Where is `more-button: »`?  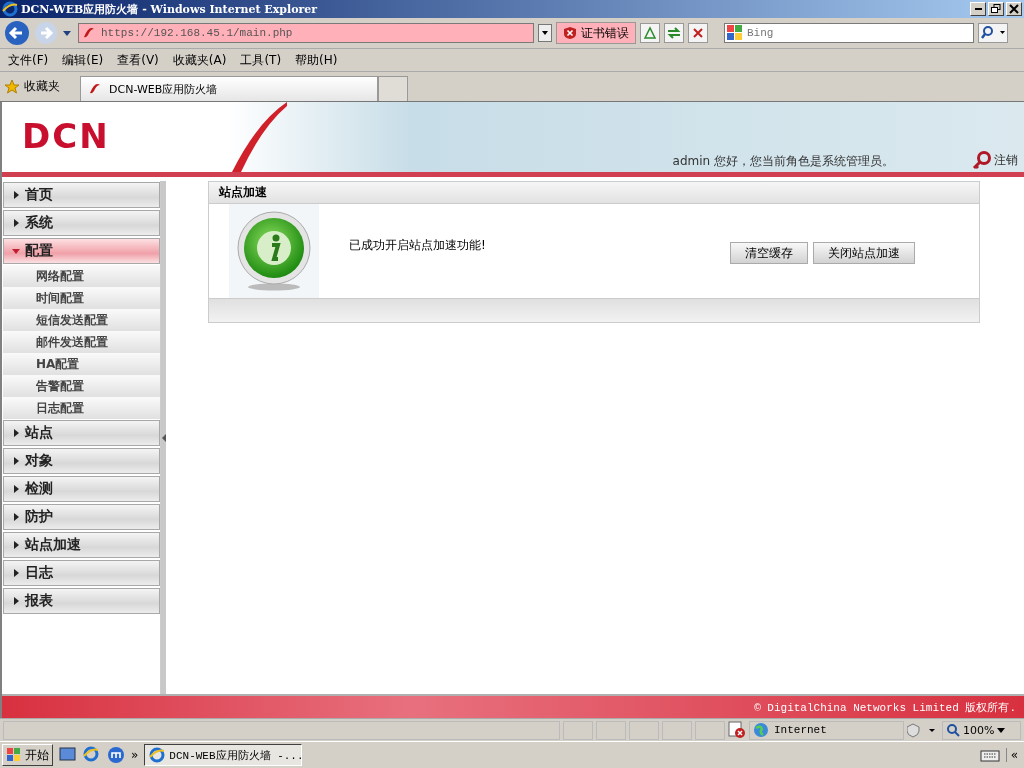
more-button: » is located at coordinates (135, 755).